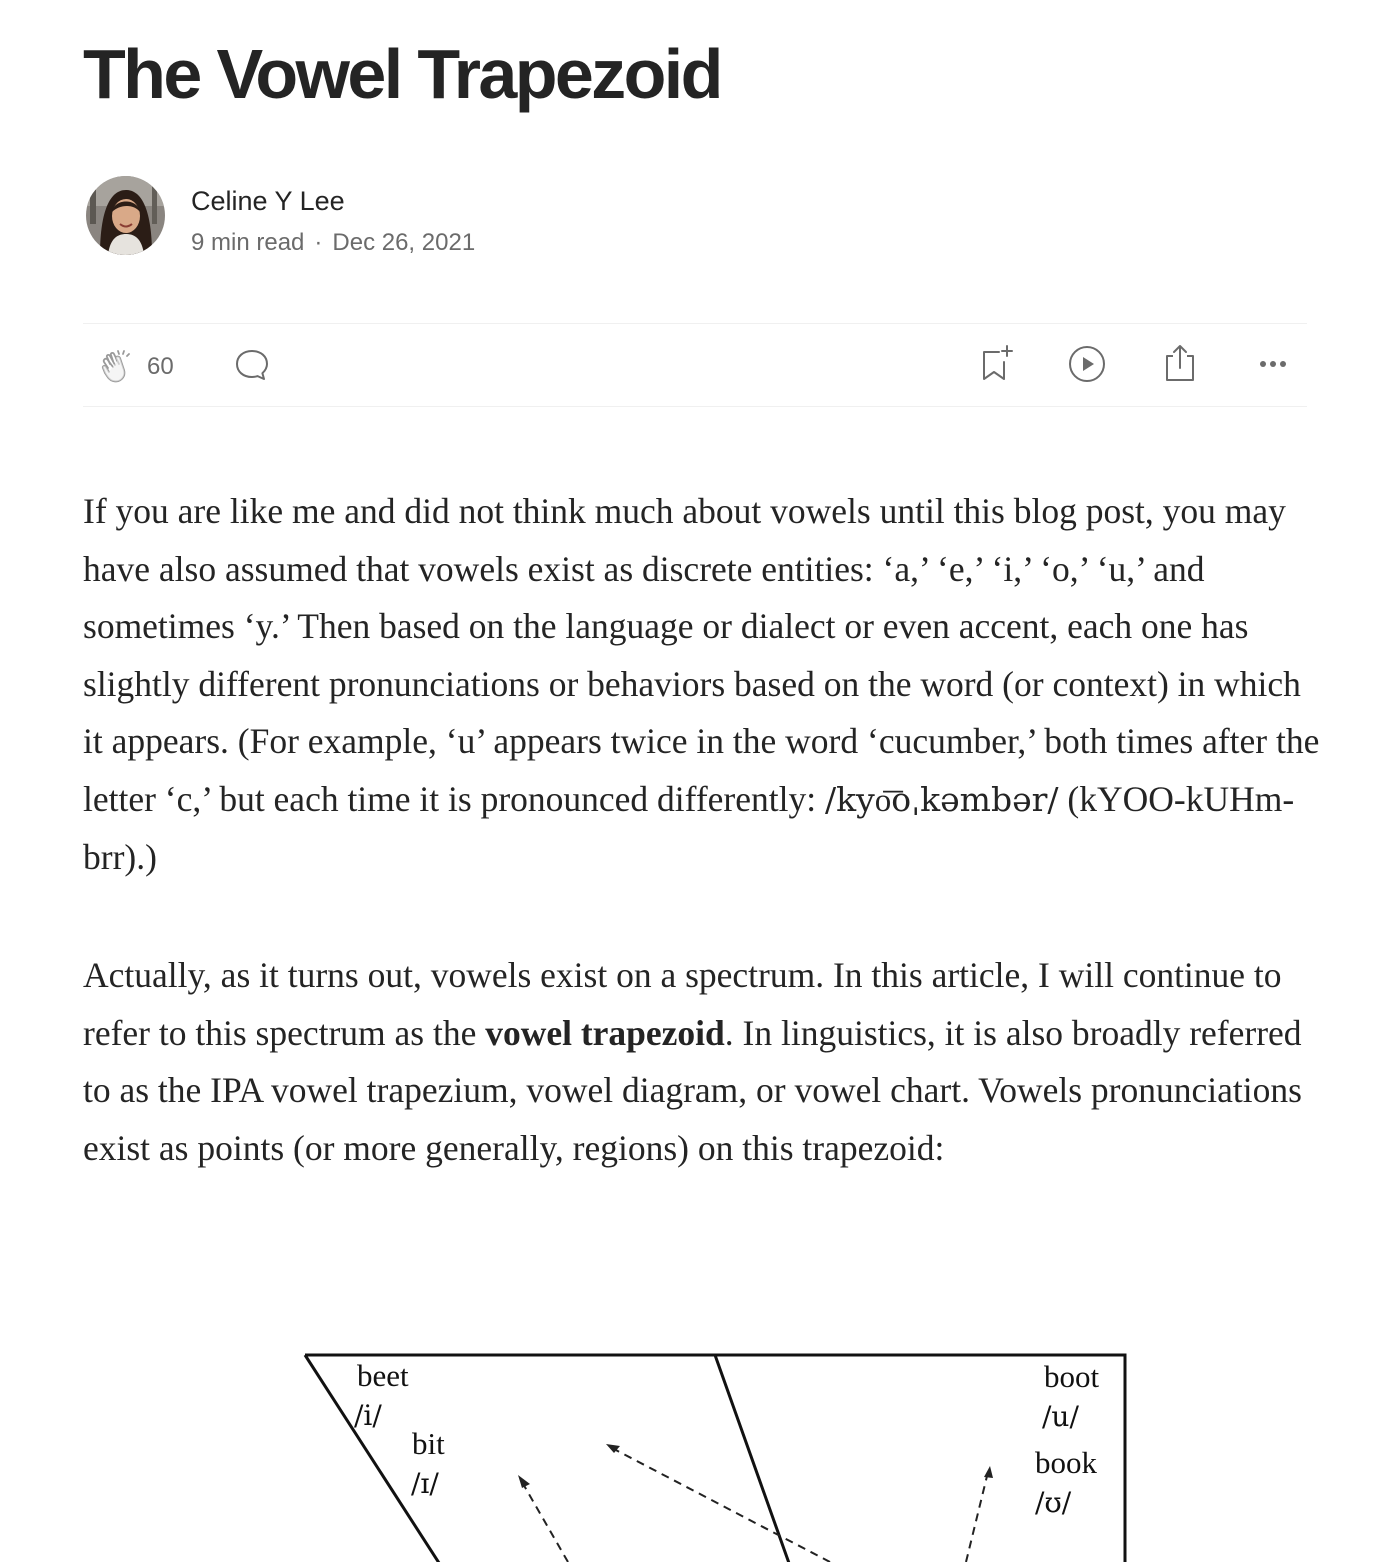 The image size is (1394, 1562). Describe the element at coordinates (160, 366) in the screenshot. I see `clap-count: 60` at that location.